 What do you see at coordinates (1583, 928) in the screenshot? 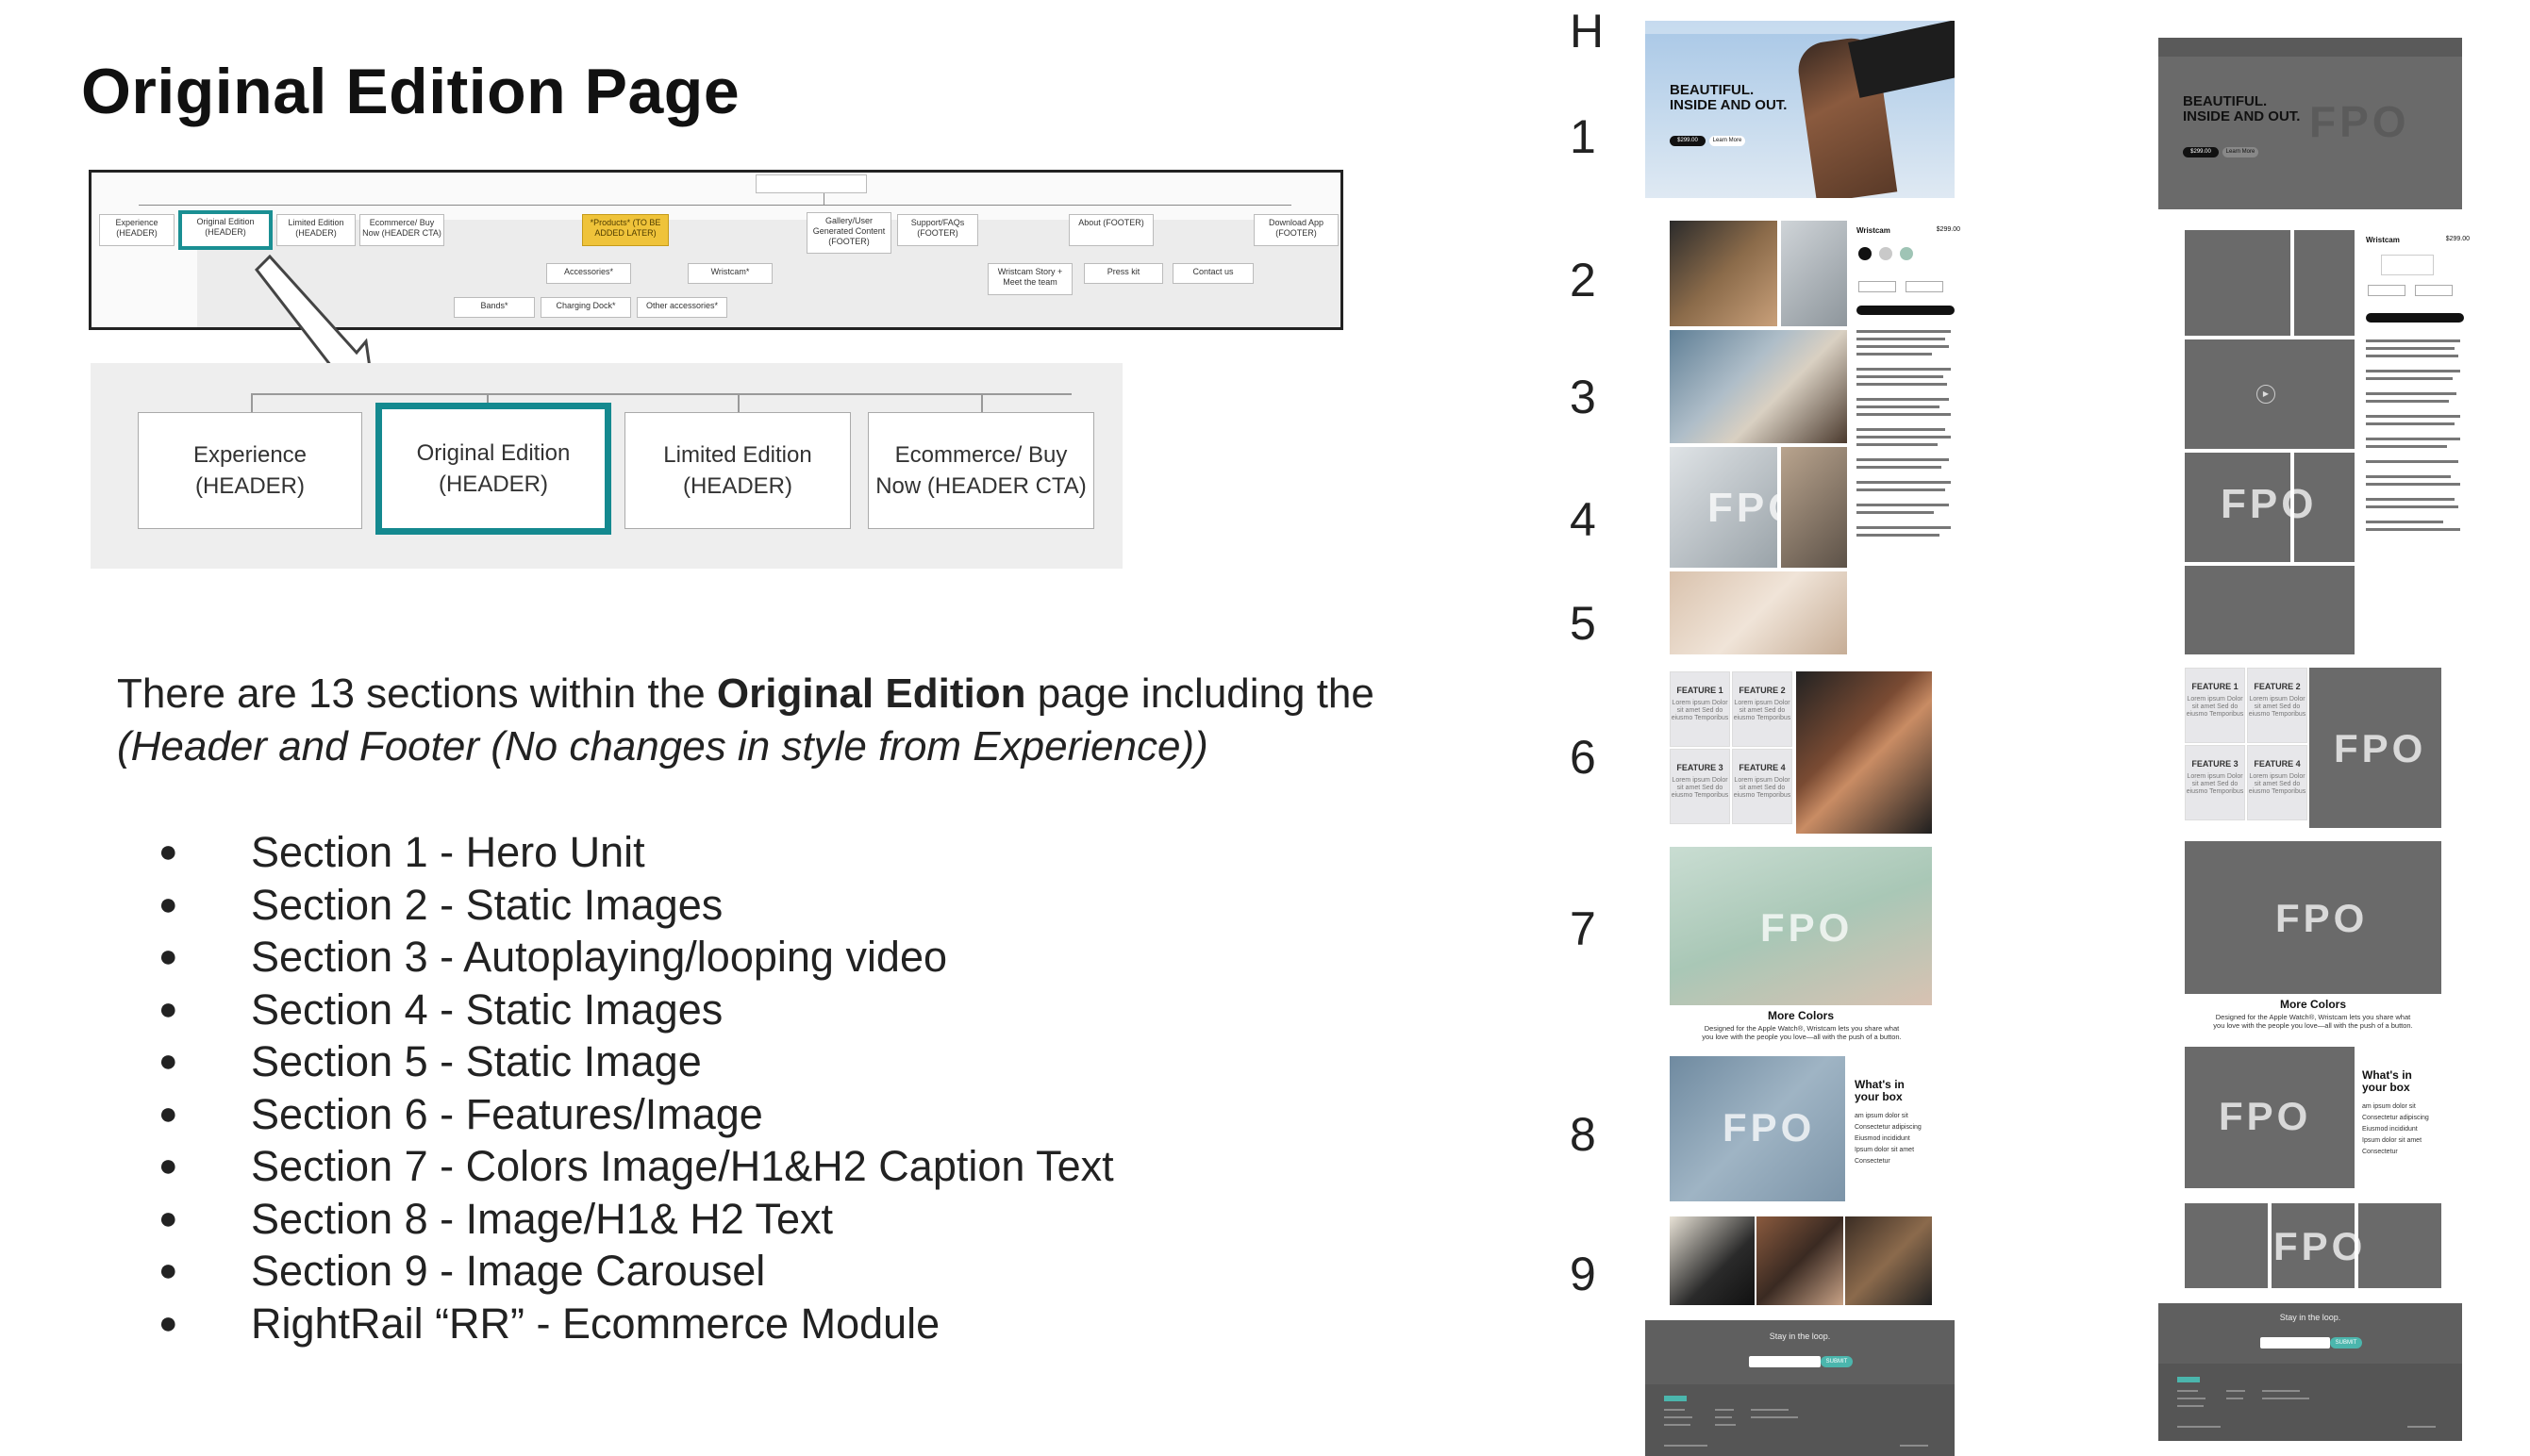
I see `row-label-7: 7` at bounding box center [1583, 928].